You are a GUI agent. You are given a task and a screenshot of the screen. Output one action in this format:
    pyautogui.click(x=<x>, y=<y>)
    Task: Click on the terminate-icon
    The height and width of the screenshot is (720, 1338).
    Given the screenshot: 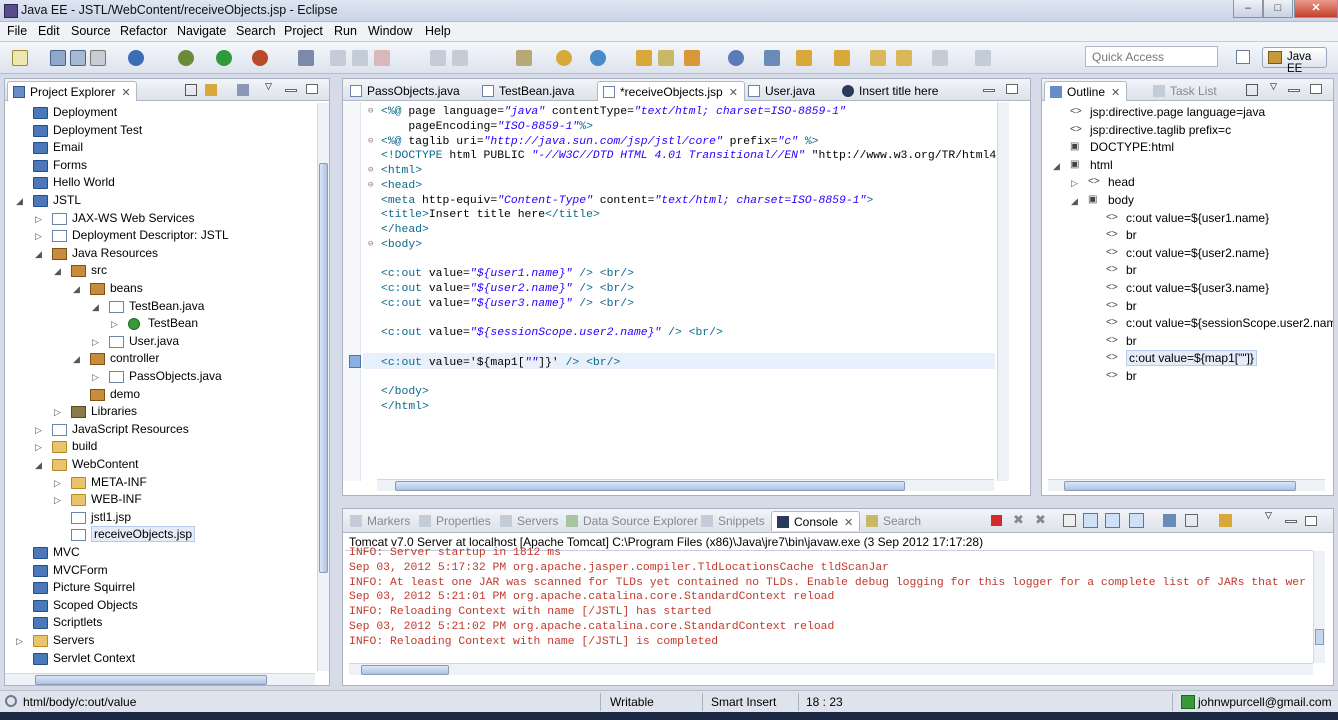 What is the action you would take?
    pyautogui.click(x=996, y=520)
    